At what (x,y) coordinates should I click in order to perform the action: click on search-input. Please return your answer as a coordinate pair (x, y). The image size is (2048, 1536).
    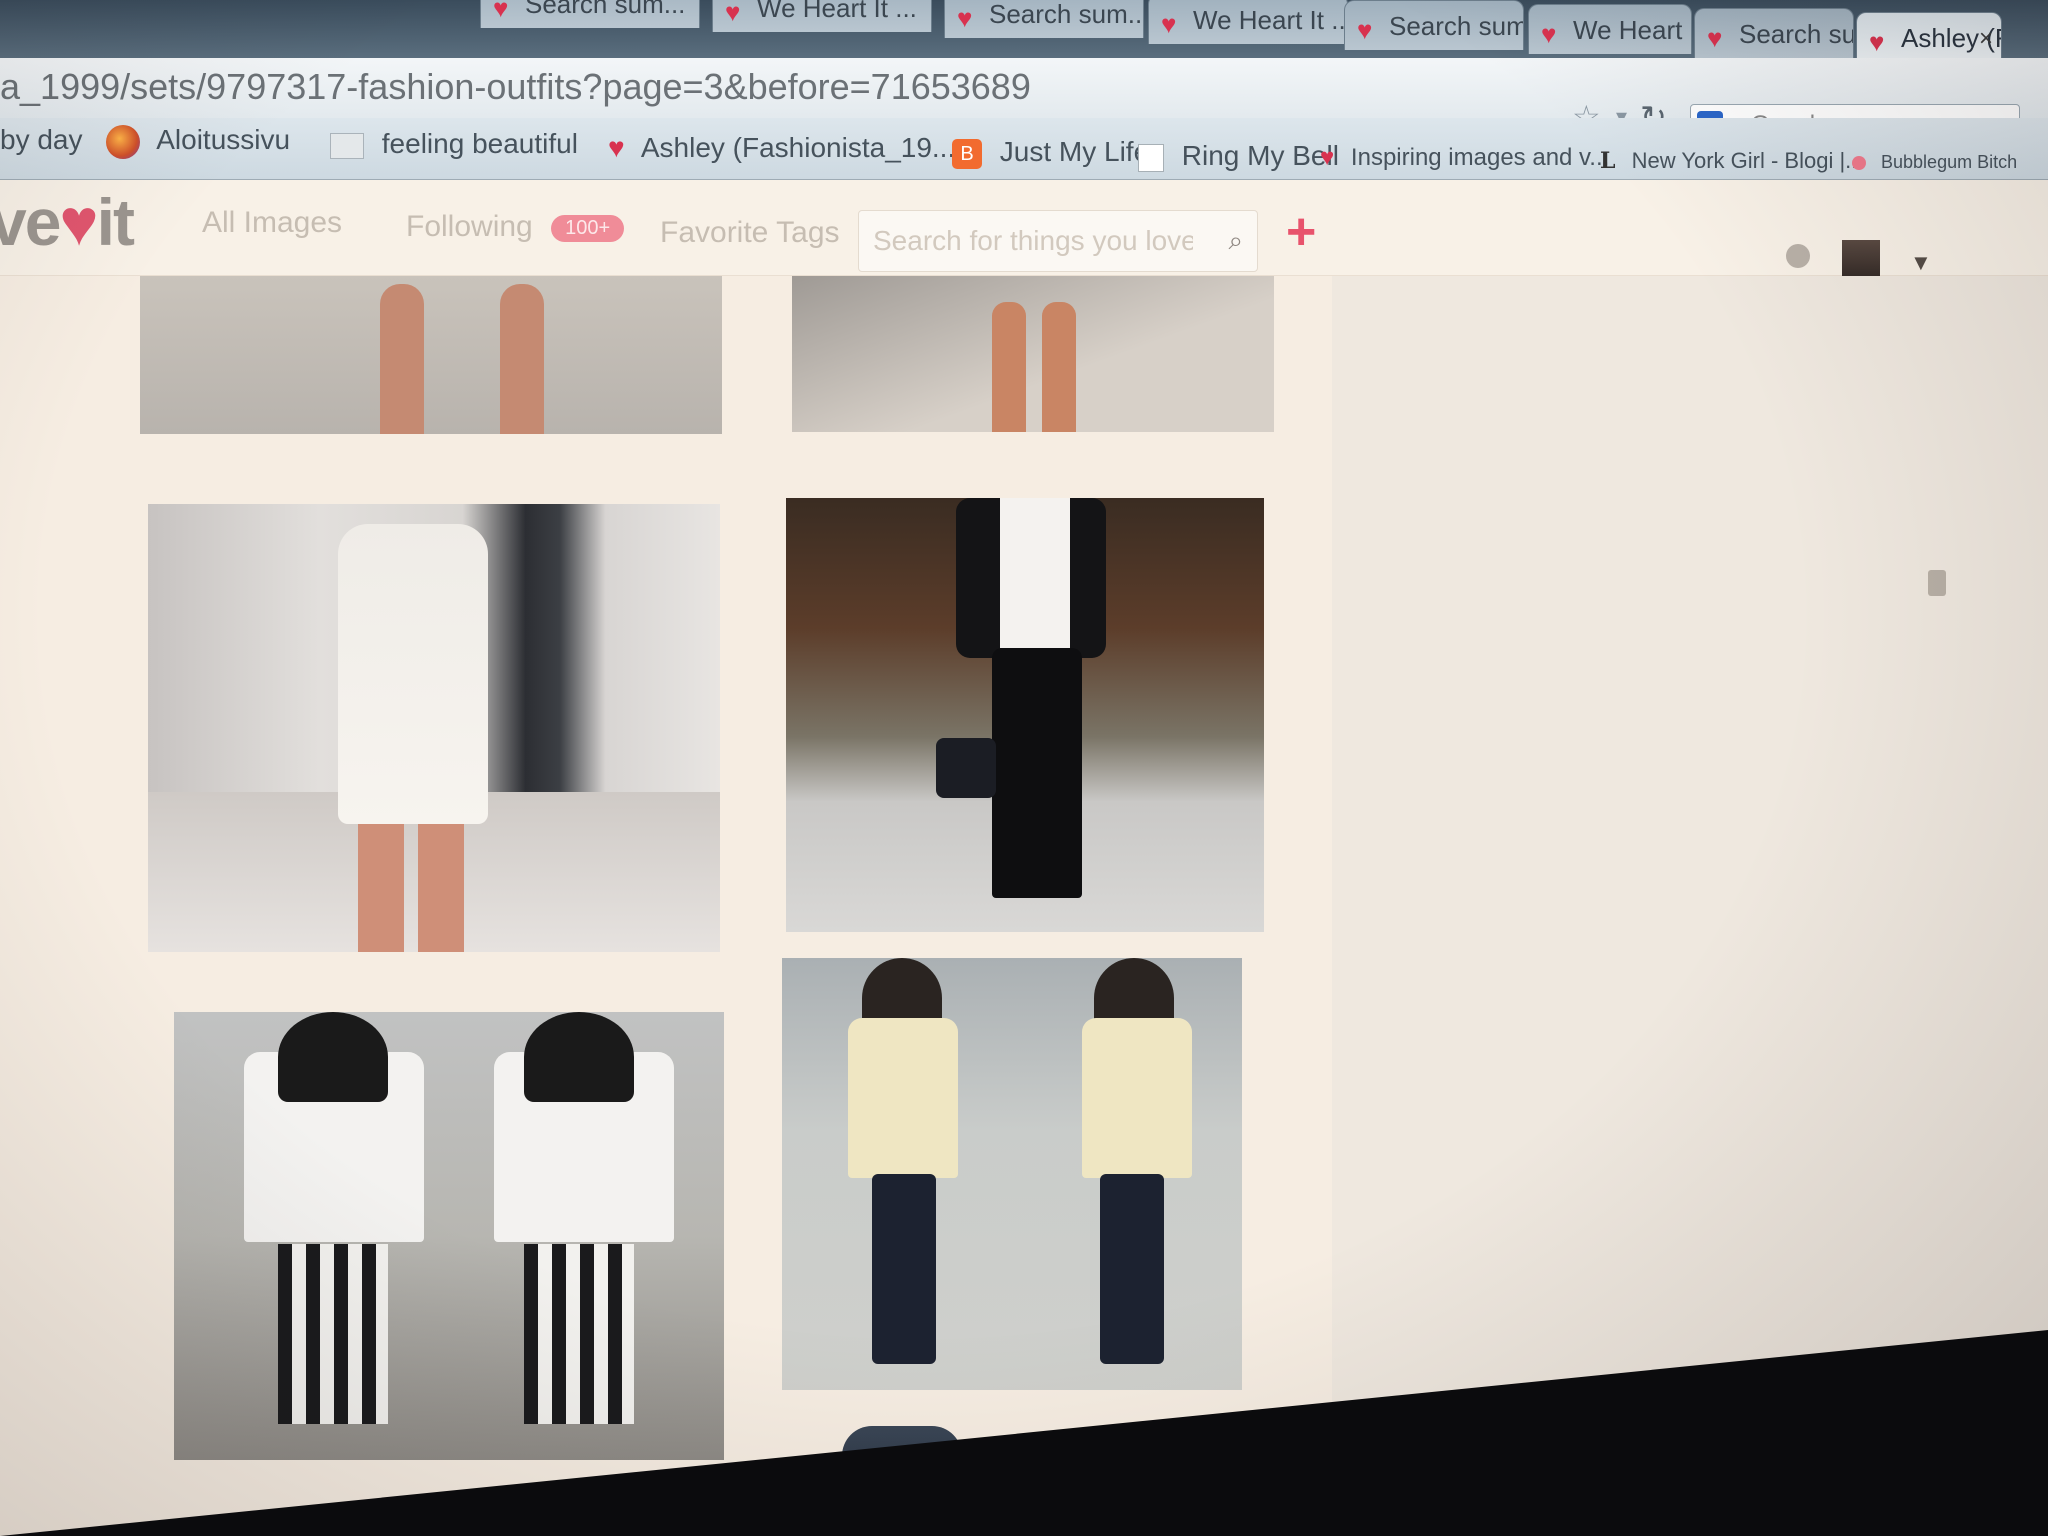
    Looking at the image, I should click on (1033, 241).